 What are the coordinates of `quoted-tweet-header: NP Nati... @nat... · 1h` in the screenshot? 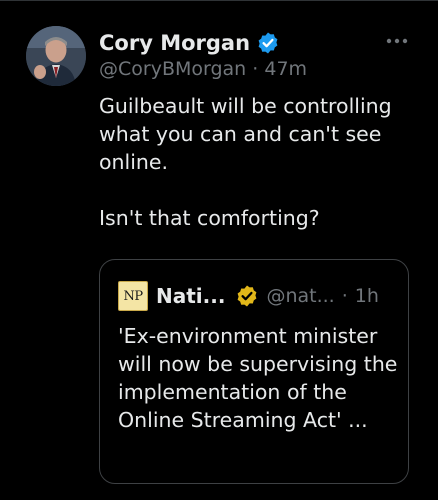 It's located at (248, 296).